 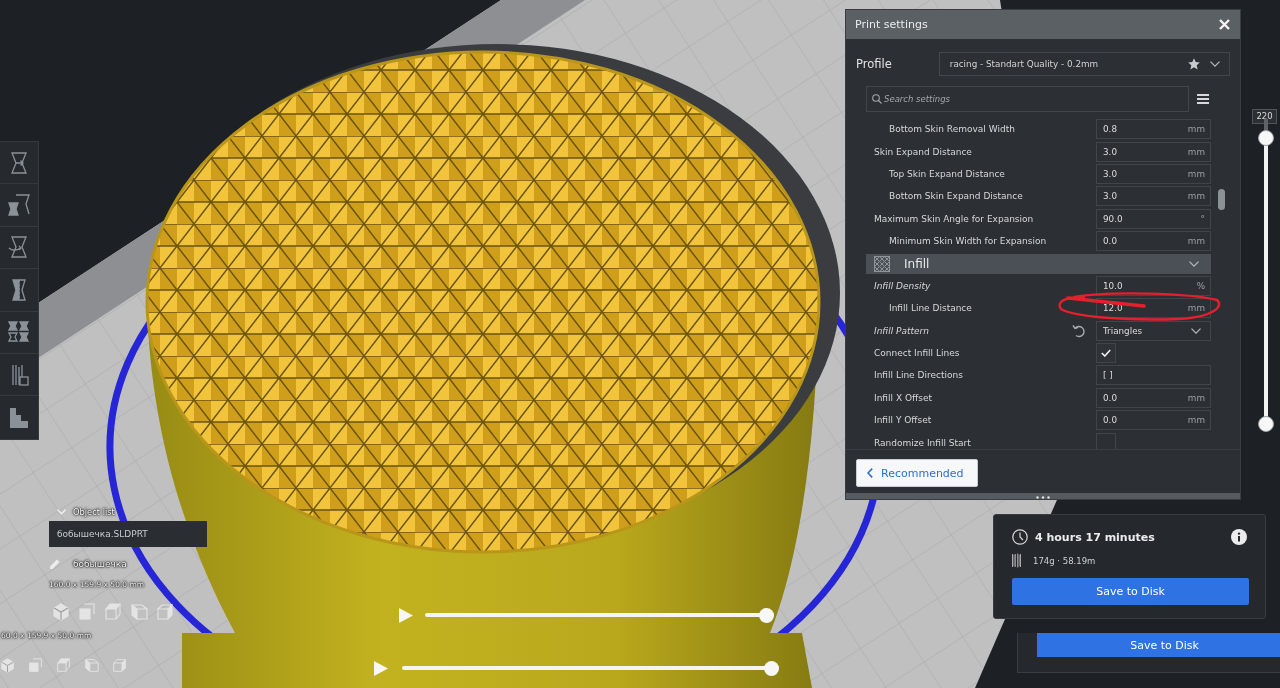 I want to click on search-field: Search settings, so click(x=1027, y=99).